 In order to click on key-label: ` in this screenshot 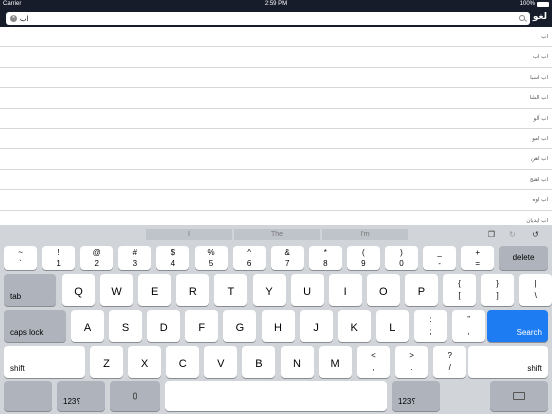, I will do `click(20, 263)`.